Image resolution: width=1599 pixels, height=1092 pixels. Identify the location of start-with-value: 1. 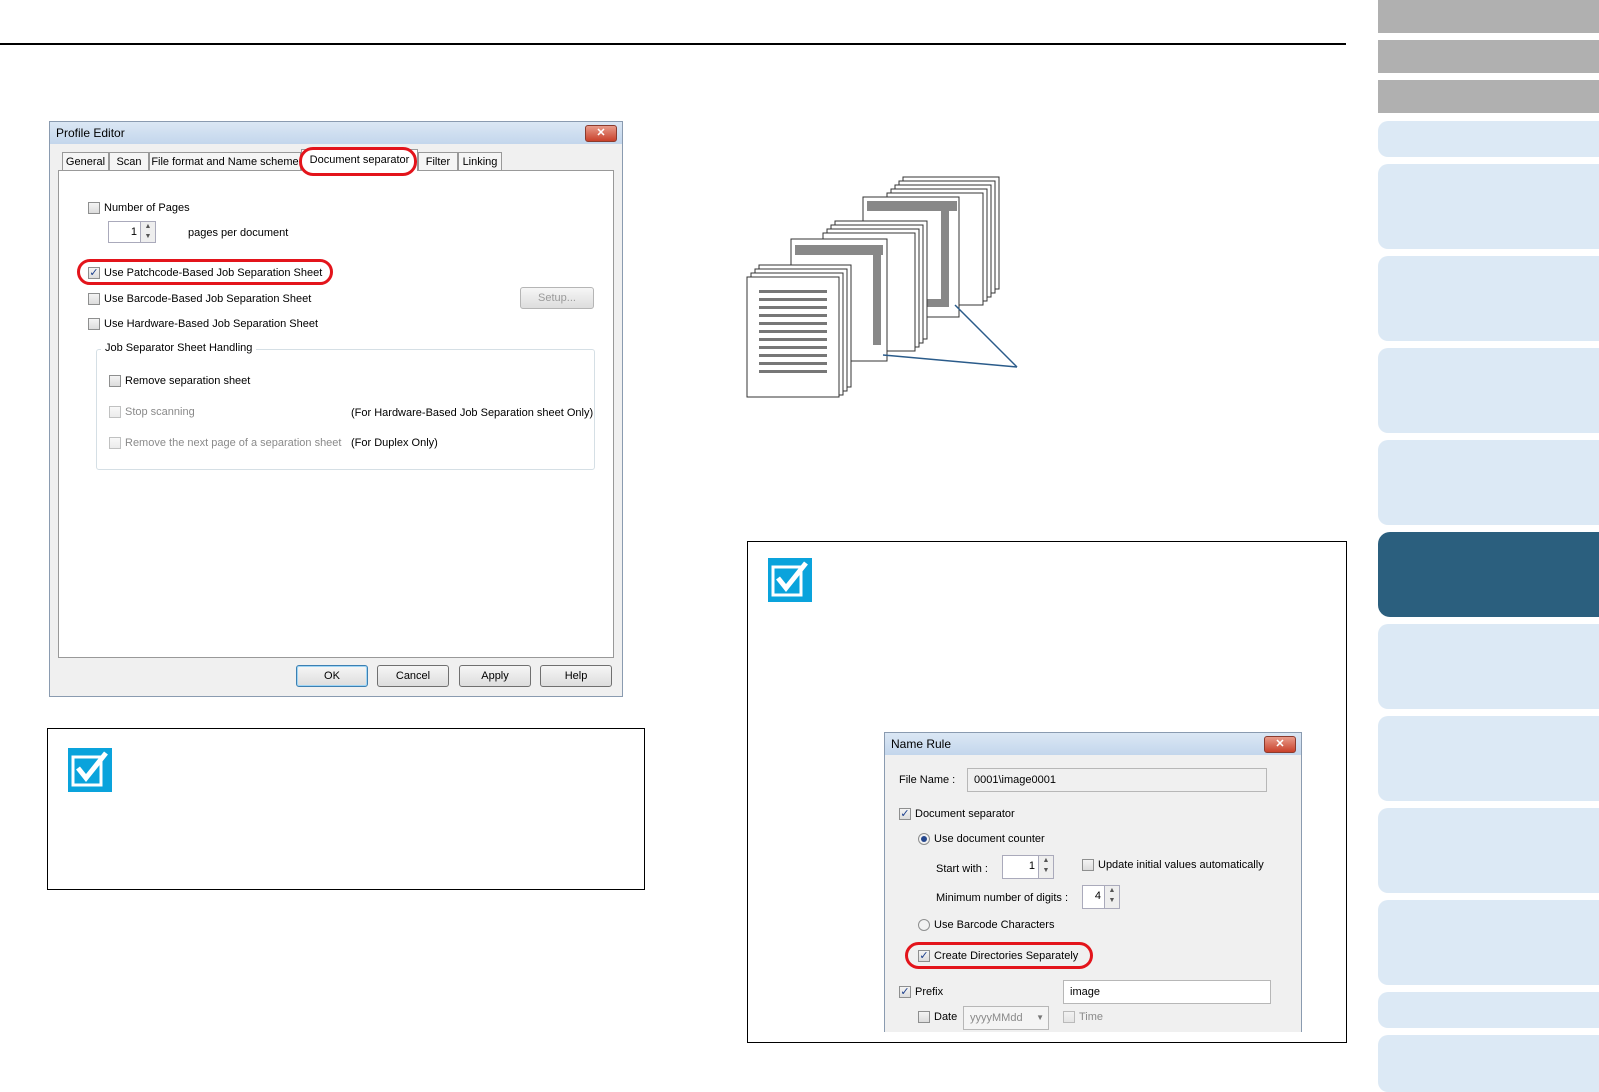
(1031, 866).